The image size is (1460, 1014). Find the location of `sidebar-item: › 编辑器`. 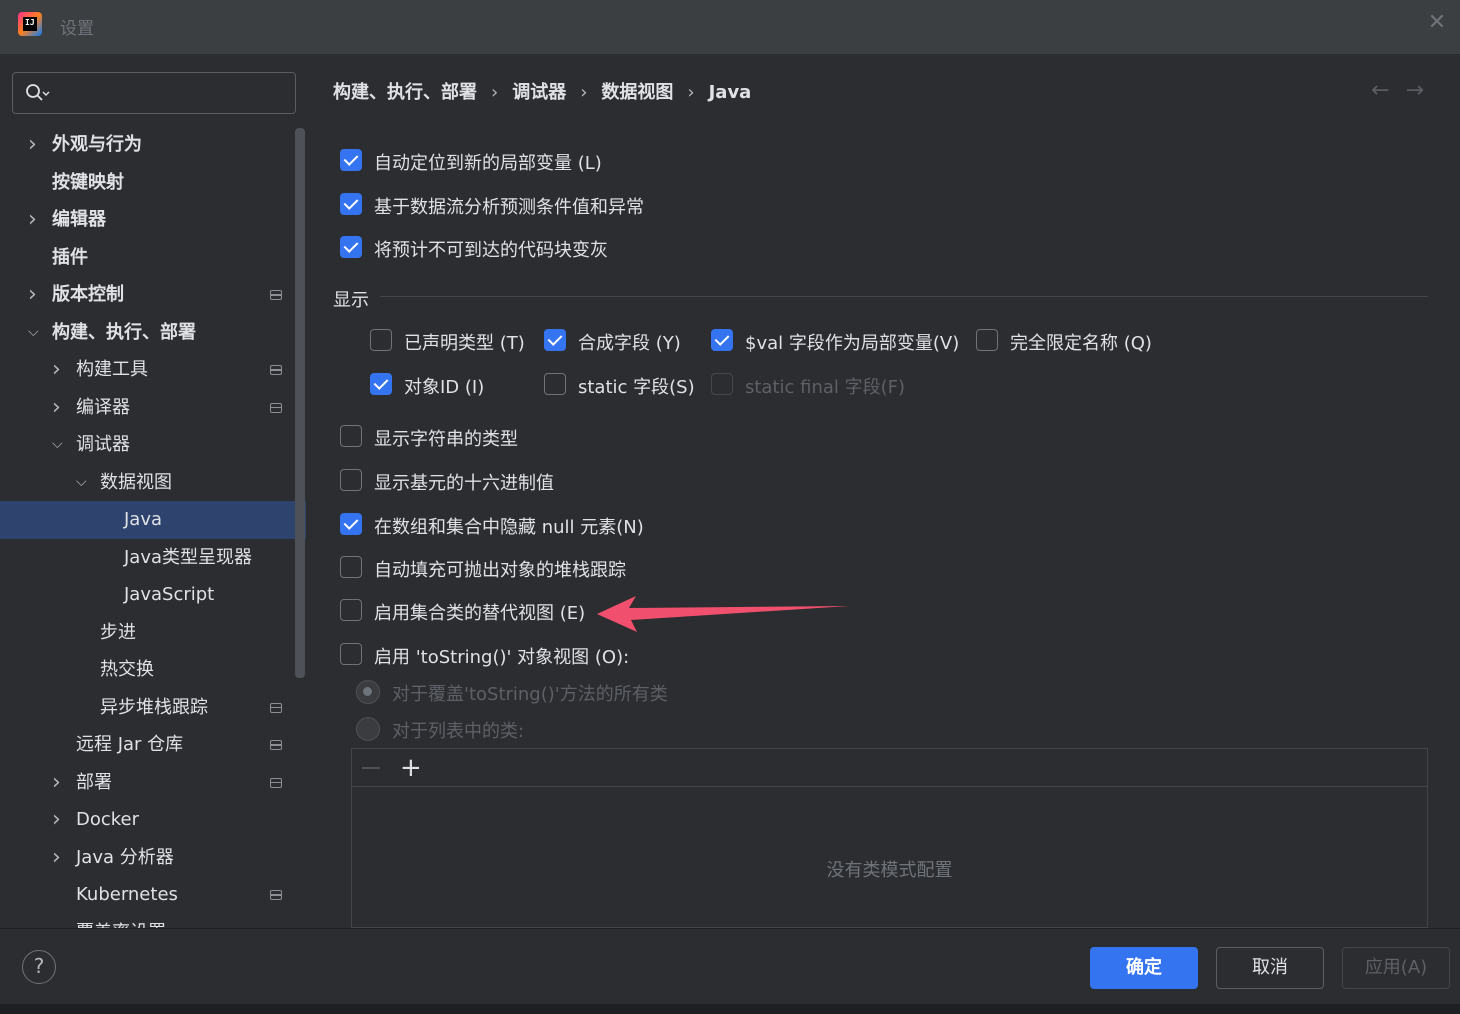

sidebar-item: › 编辑器 is located at coordinates (153, 220).